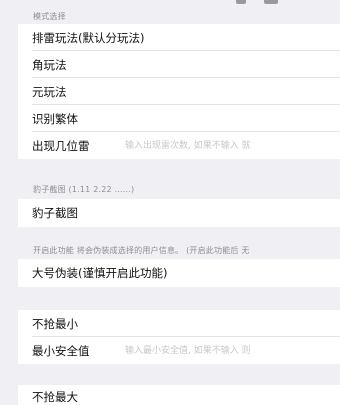 This screenshot has width=340, height=405. I want to click on mode-row-mine-count: 出现几位雷, so click(179, 145).